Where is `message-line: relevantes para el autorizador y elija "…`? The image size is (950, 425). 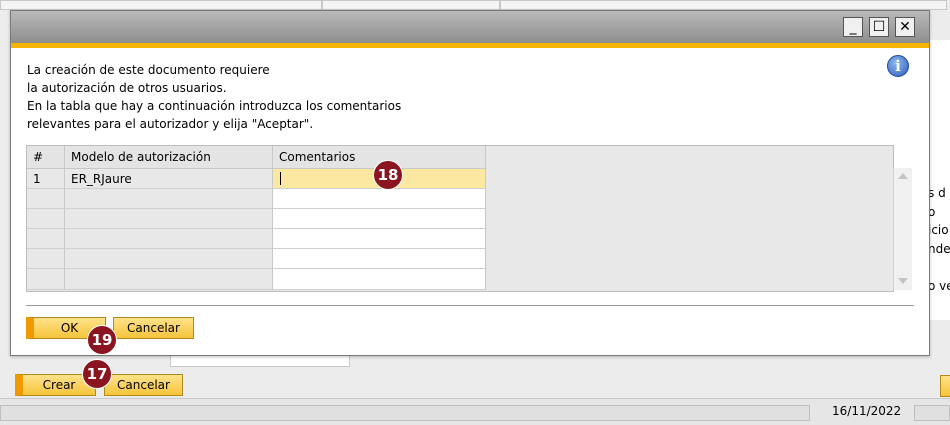 message-line: relevantes para el autorizador y elija "… is located at coordinates (170, 124).